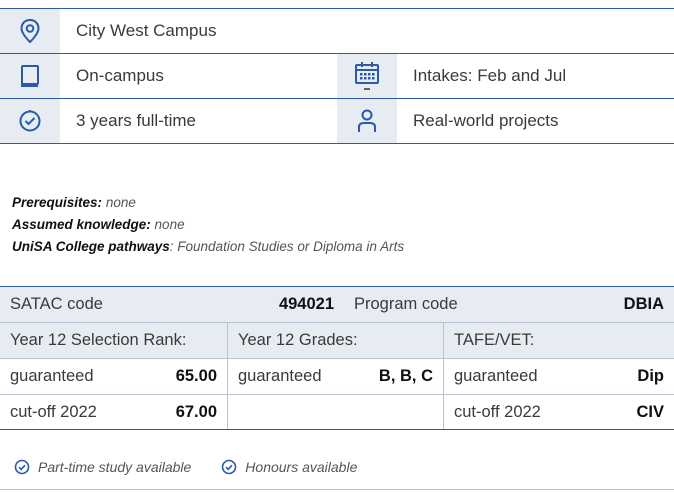 Image resolution: width=674 pixels, height=502 pixels. I want to click on info-row-campus: City West Campus, so click(337, 30).